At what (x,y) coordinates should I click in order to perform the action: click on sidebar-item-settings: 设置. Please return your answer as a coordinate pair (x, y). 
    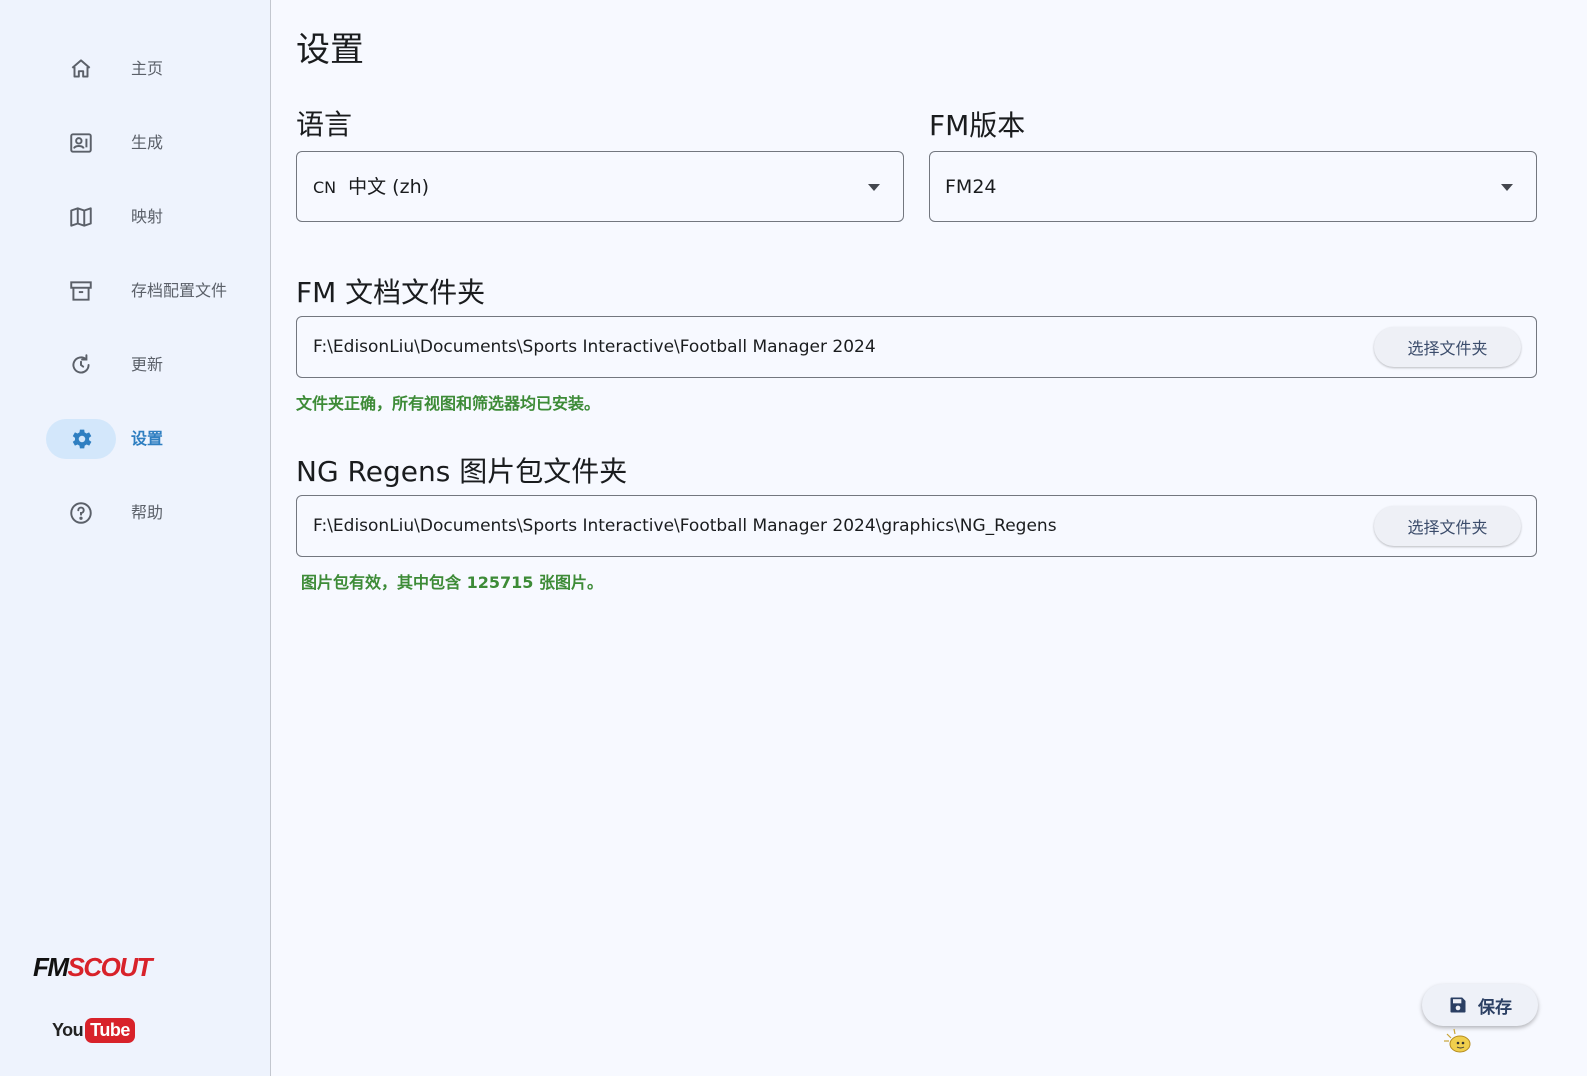
    Looking at the image, I should click on (135, 439).